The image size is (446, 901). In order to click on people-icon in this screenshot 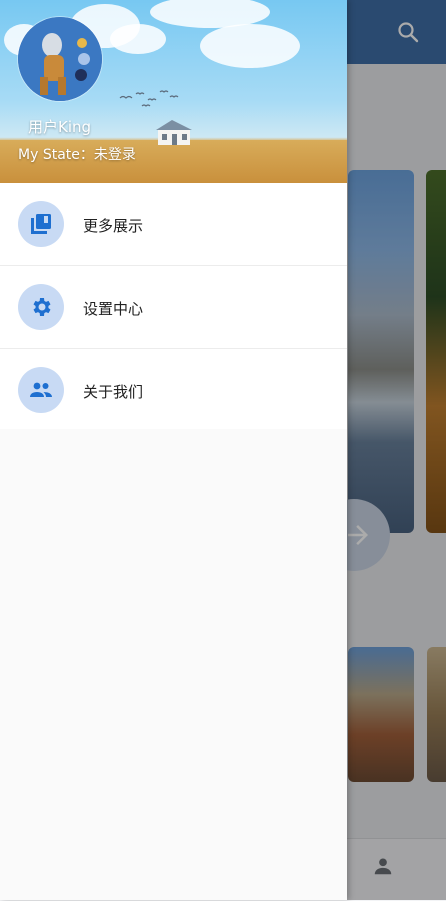, I will do `click(41, 389)`.